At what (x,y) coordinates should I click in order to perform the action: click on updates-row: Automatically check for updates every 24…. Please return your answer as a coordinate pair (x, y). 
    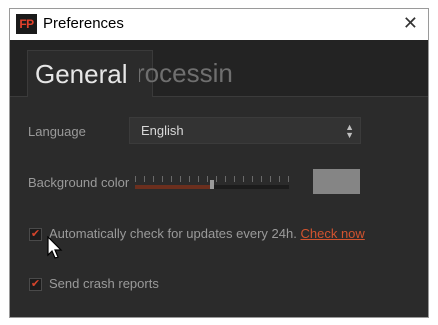
    Looking at the image, I should click on (207, 233).